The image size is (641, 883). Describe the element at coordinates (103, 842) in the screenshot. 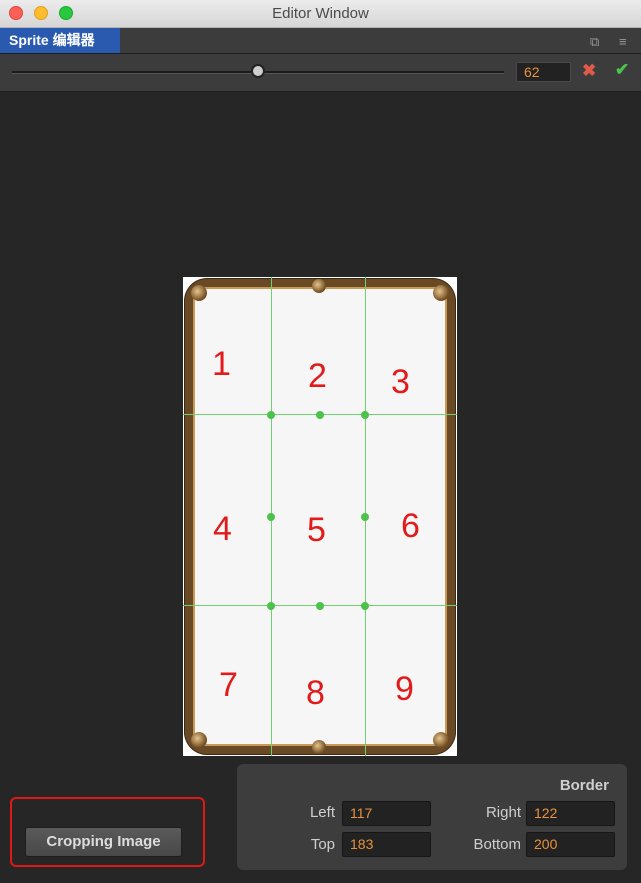

I see `cropping-image-button: Cropping Image` at that location.